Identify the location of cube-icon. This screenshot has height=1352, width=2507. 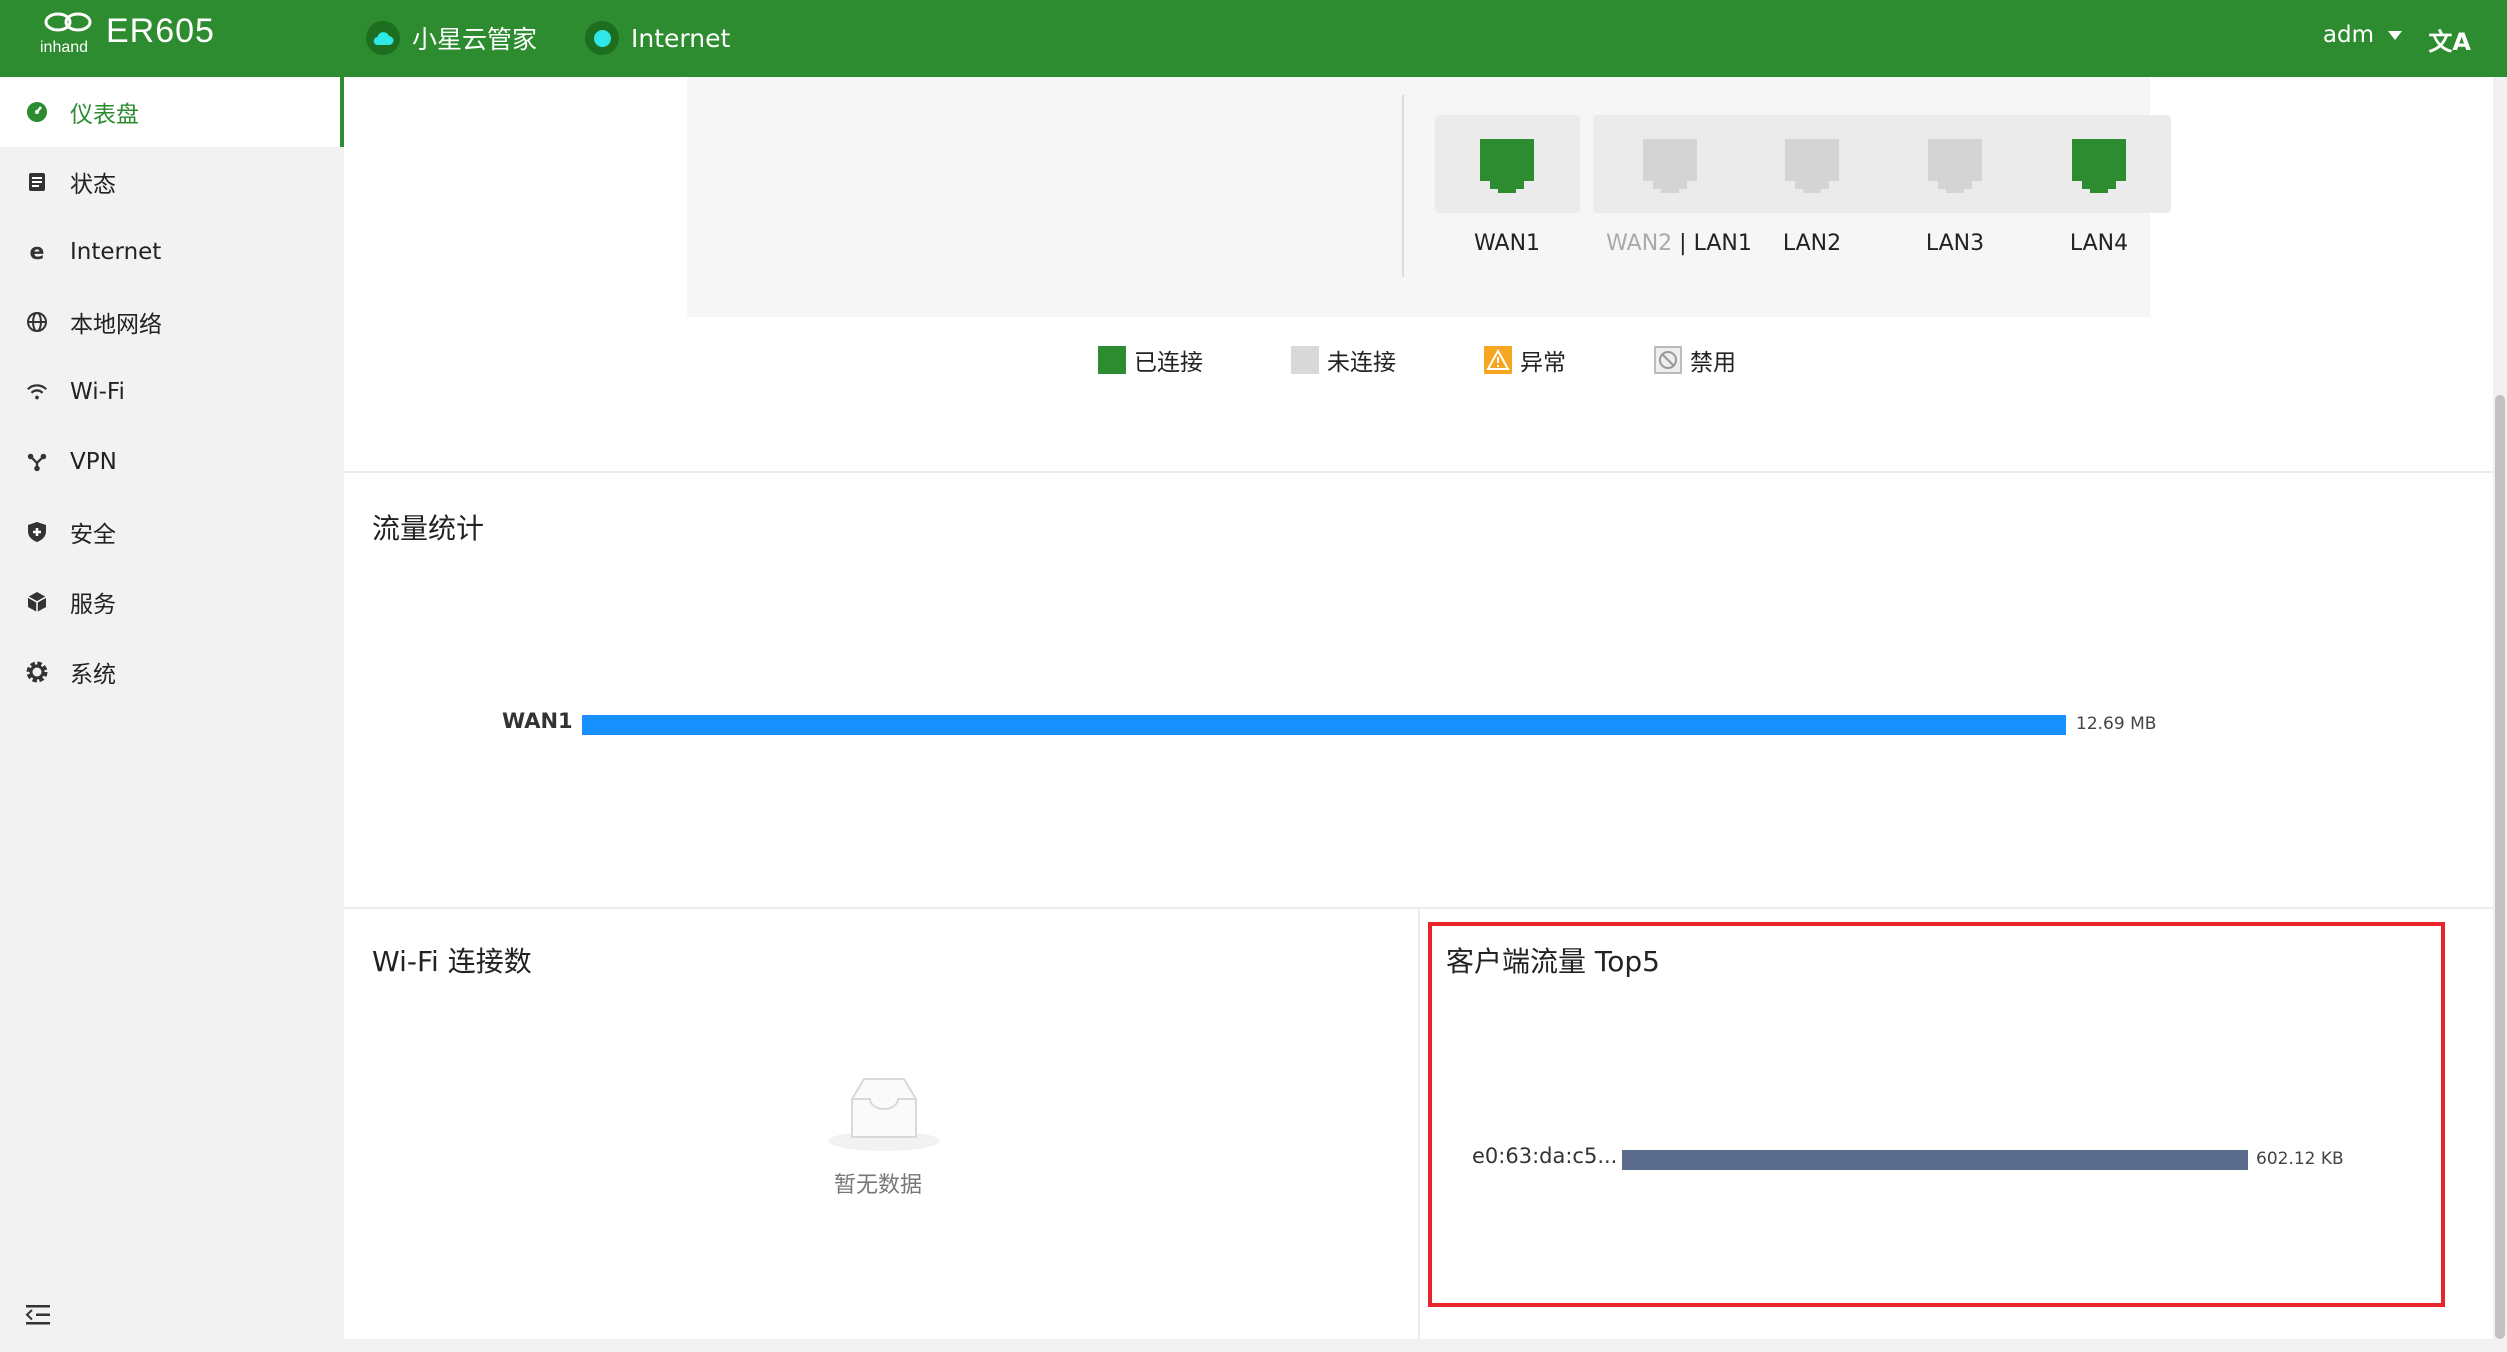
(37, 602).